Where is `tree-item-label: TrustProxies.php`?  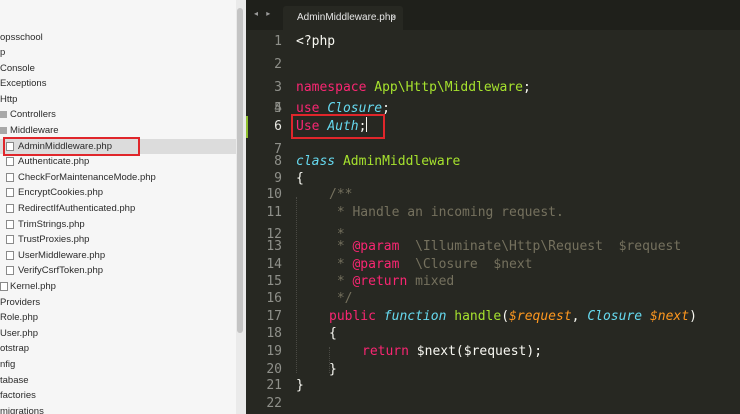 tree-item-label: TrustProxies.php is located at coordinates (54, 239).